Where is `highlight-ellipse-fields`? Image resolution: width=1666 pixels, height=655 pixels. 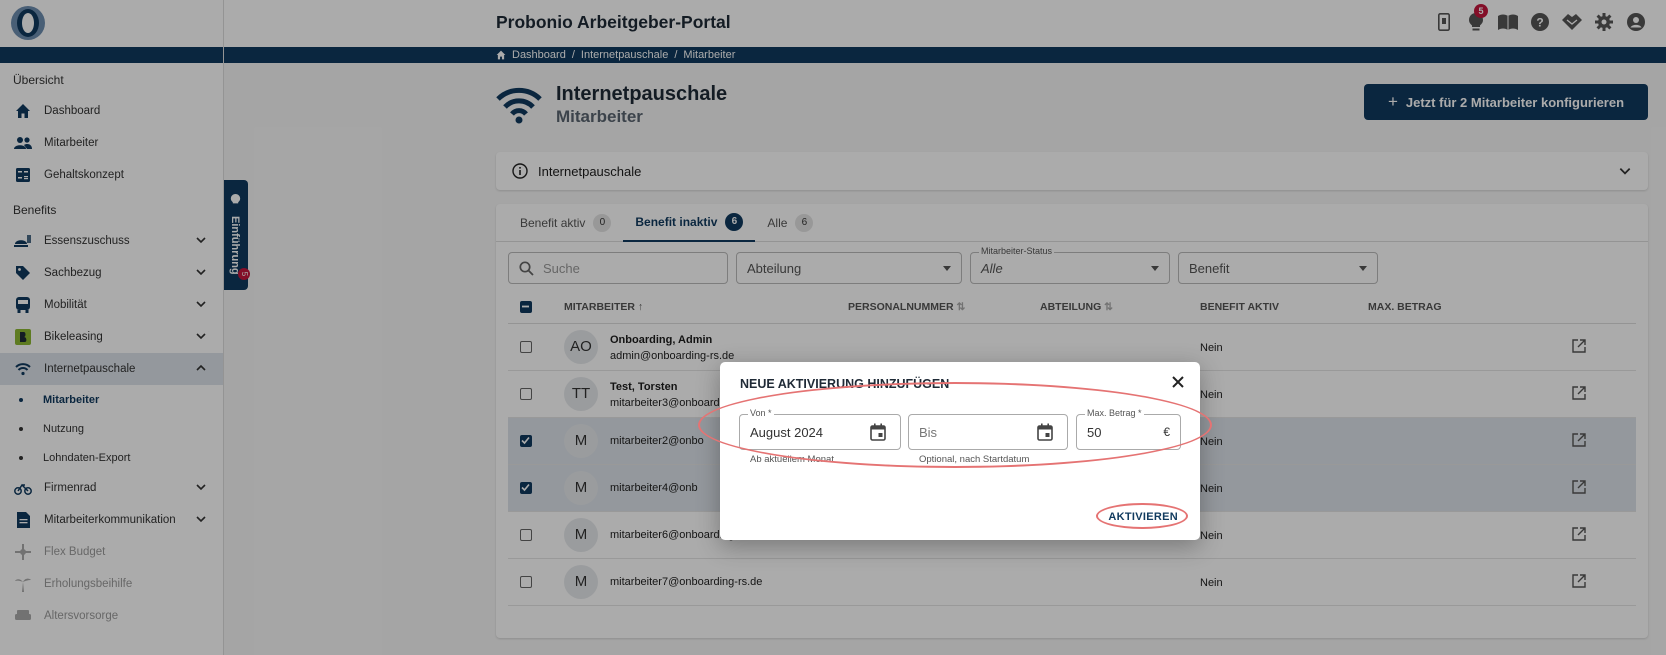
highlight-ellipse-fields is located at coordinates (955, 425).